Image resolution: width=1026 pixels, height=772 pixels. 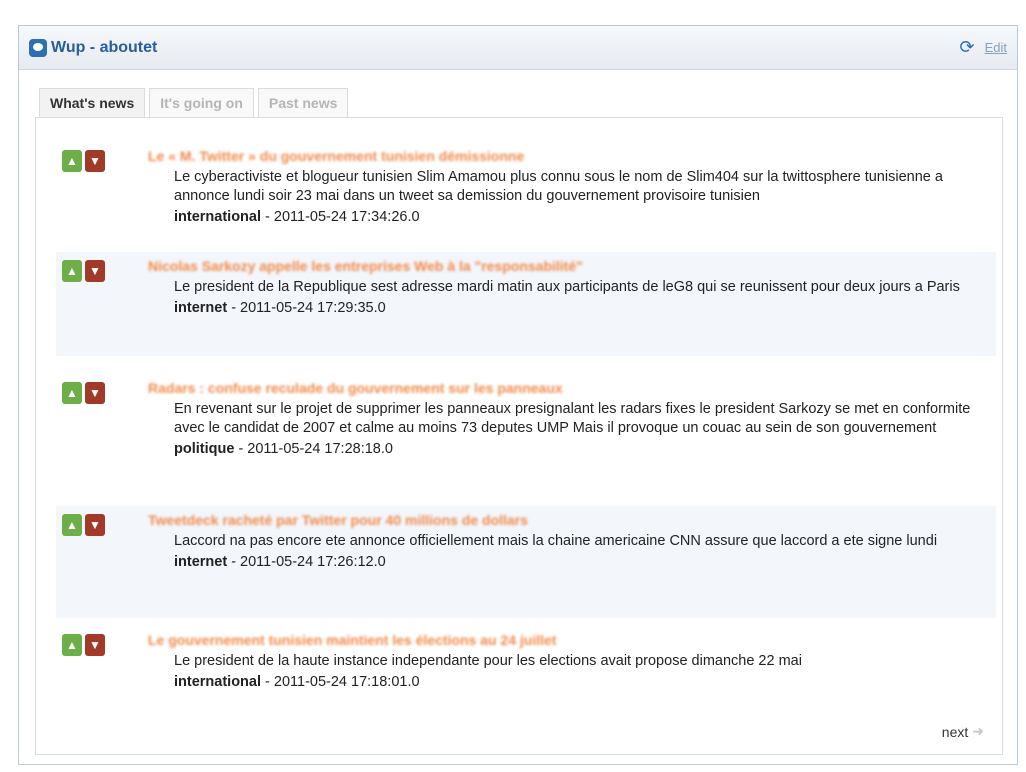 I want to click on tab-whats-news: What's news, so click(x=92, y=103).